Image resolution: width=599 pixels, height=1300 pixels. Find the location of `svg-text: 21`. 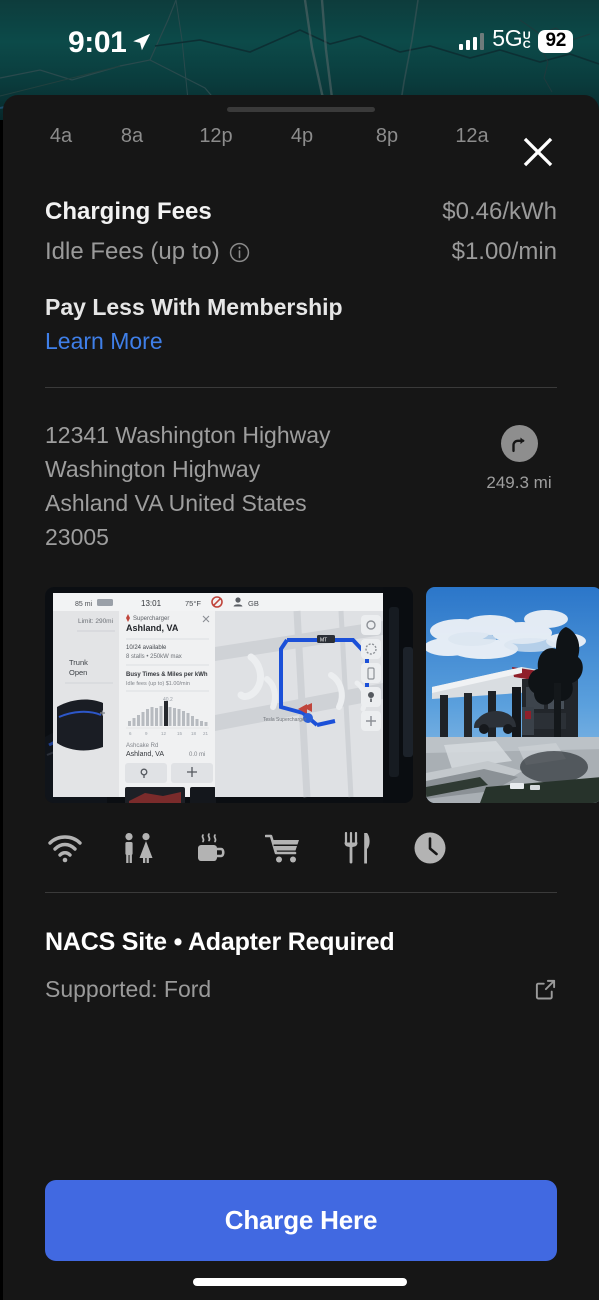

svg-text: 21 is located at coordinates (206, 733).